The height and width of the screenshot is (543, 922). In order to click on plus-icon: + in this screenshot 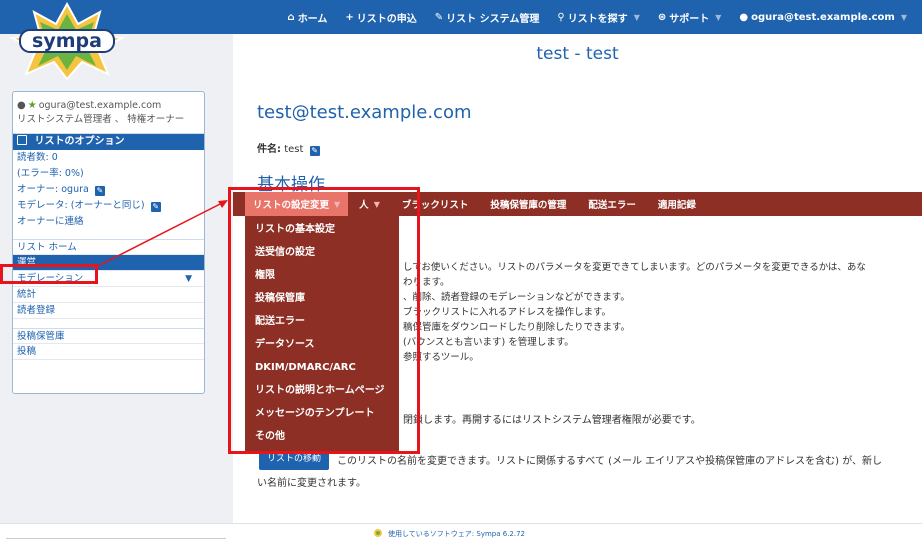, I will do `click(349, 17)`.